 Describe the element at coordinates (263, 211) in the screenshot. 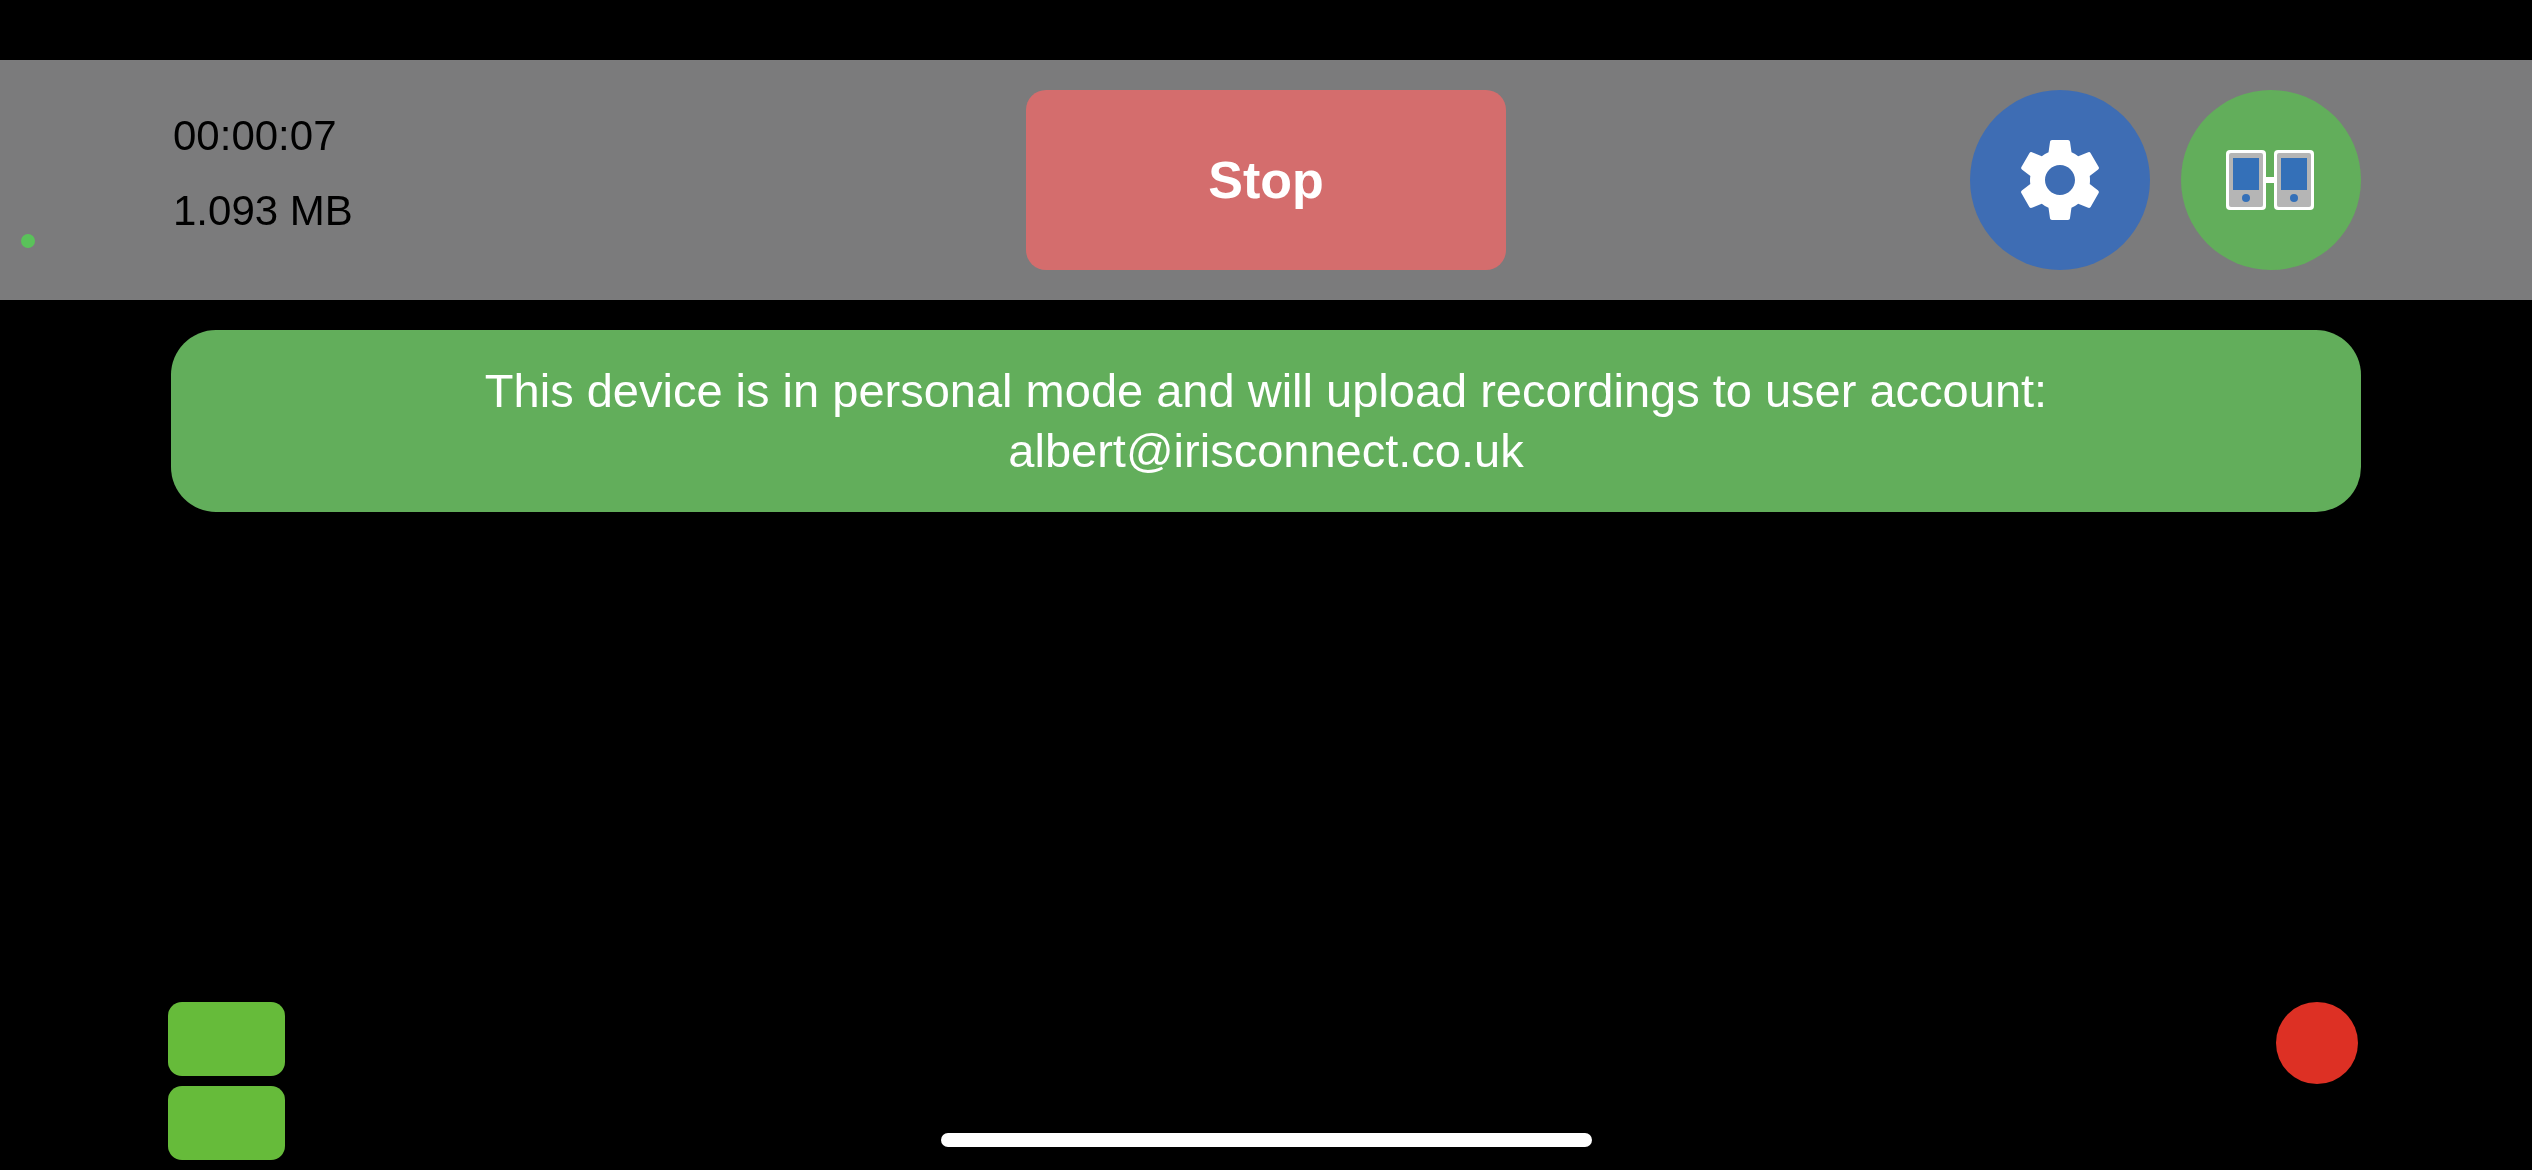

I see `file-size: 1.093 MB` at that location.